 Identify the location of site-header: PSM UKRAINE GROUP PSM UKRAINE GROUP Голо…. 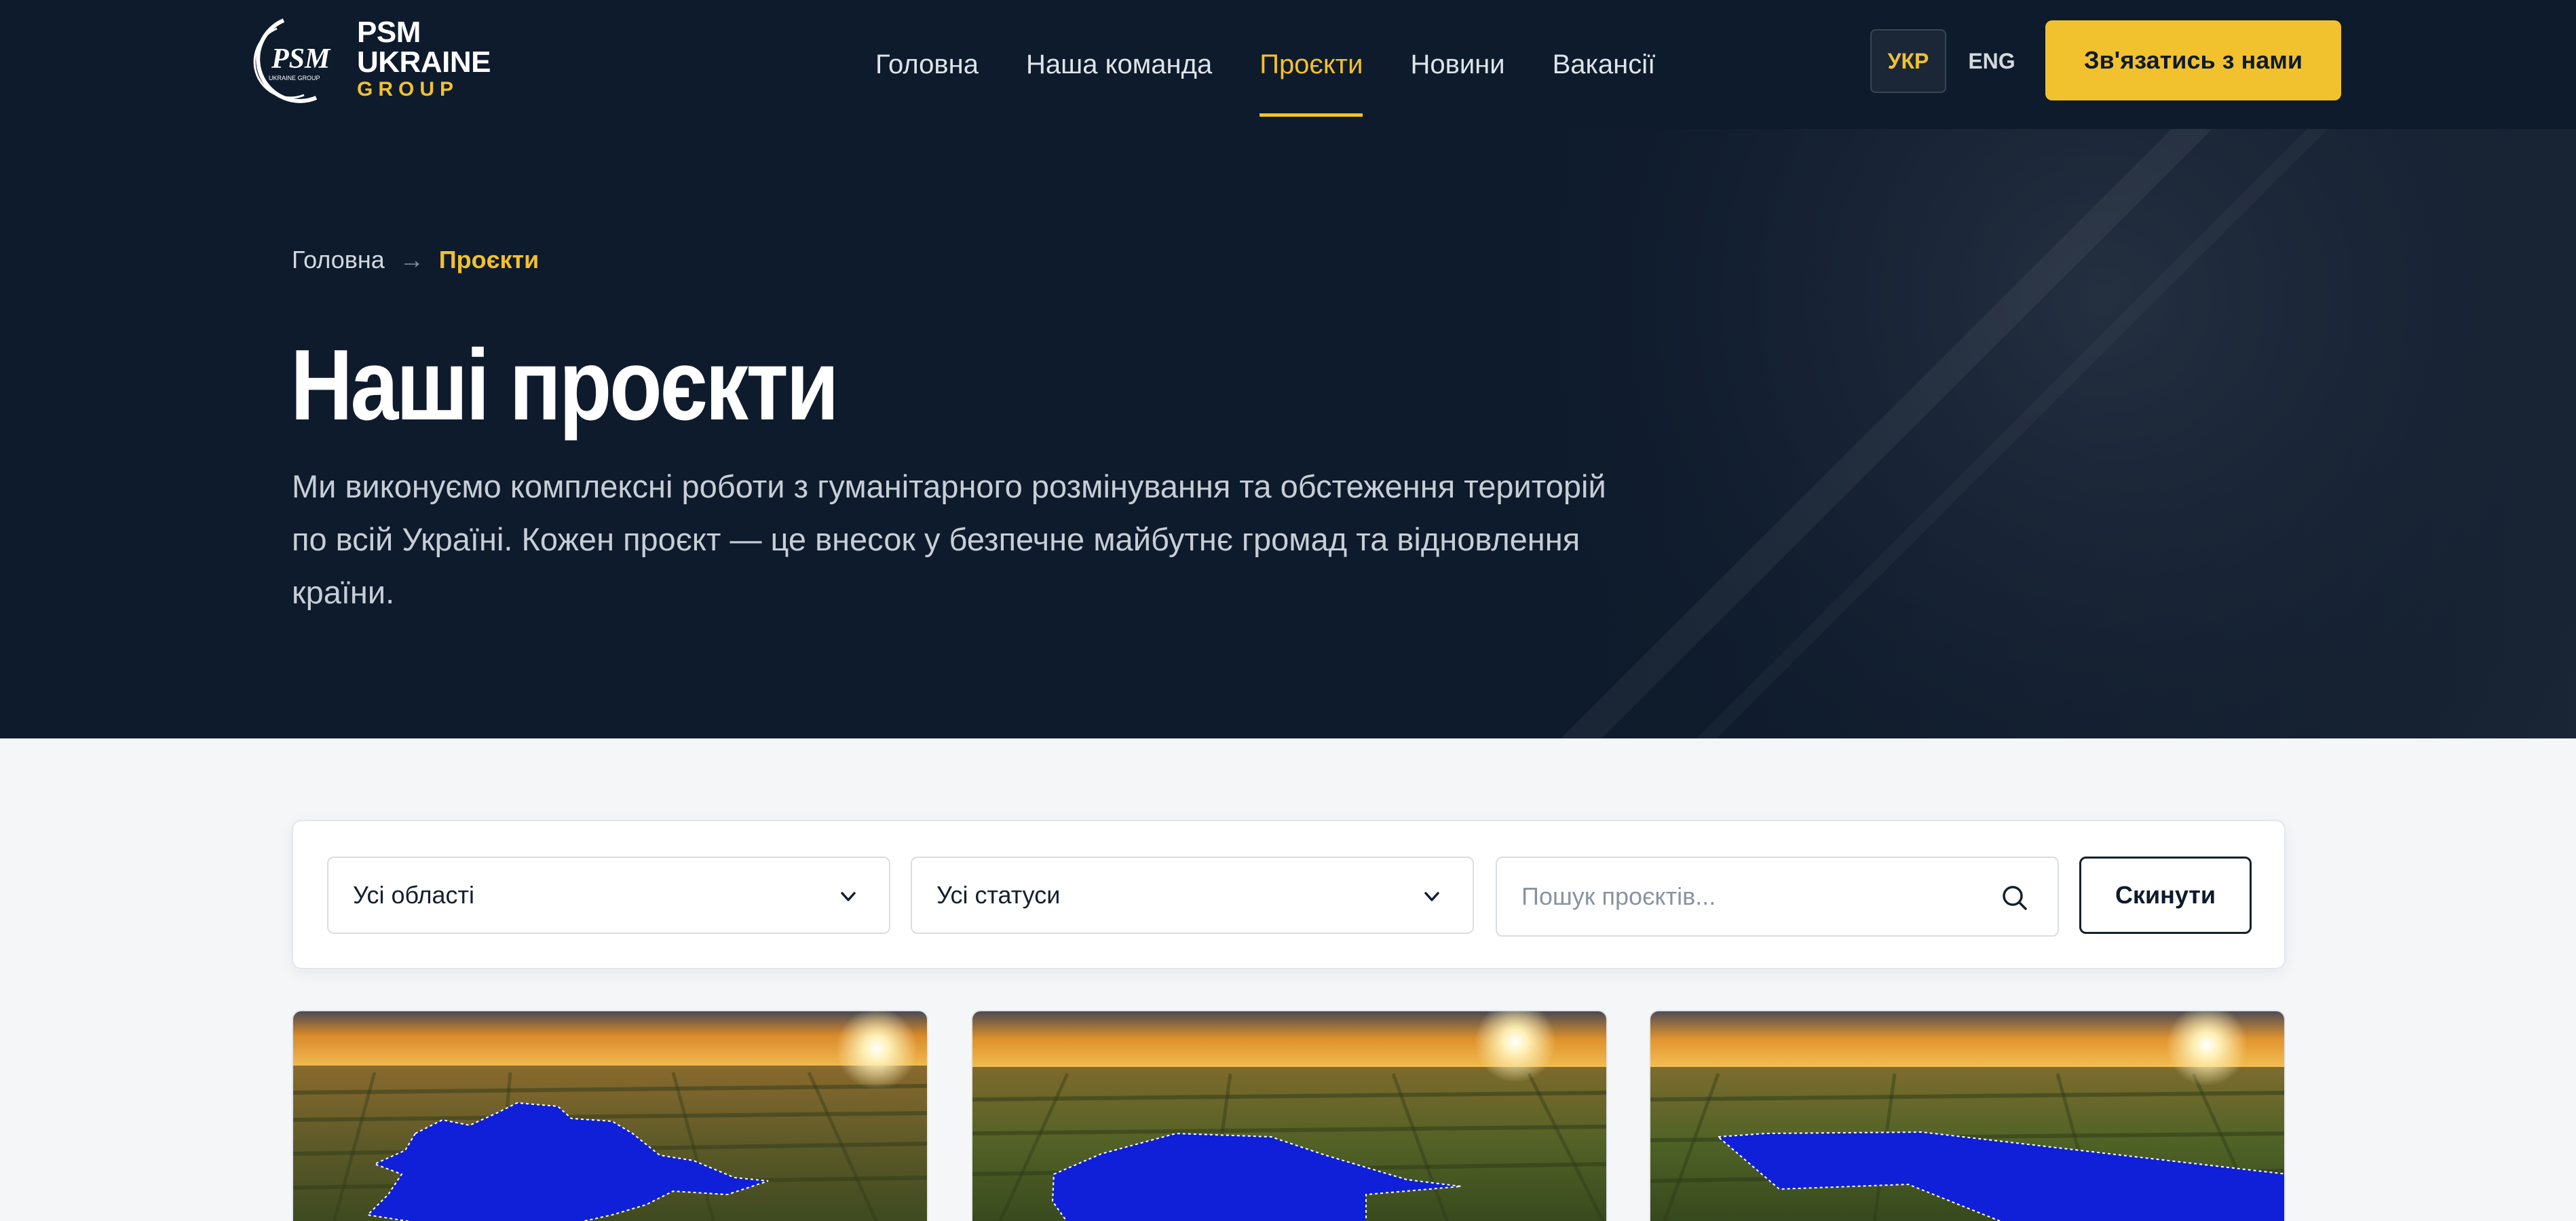
(1288, 65).